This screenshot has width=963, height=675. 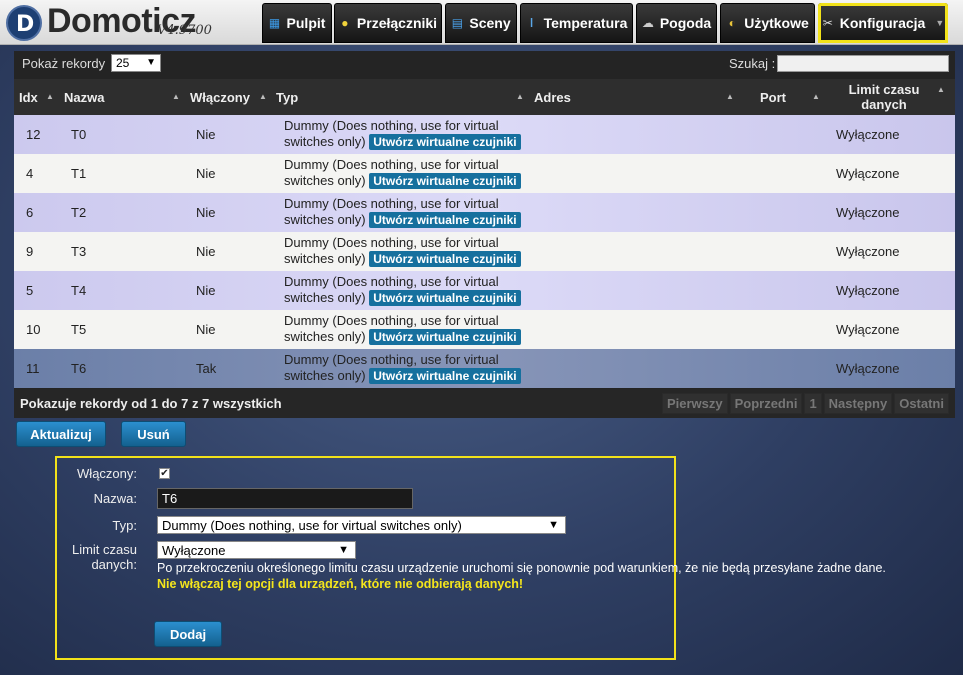 I want to click on col-nazwa: Nazwa, so click(x=84, y=97).